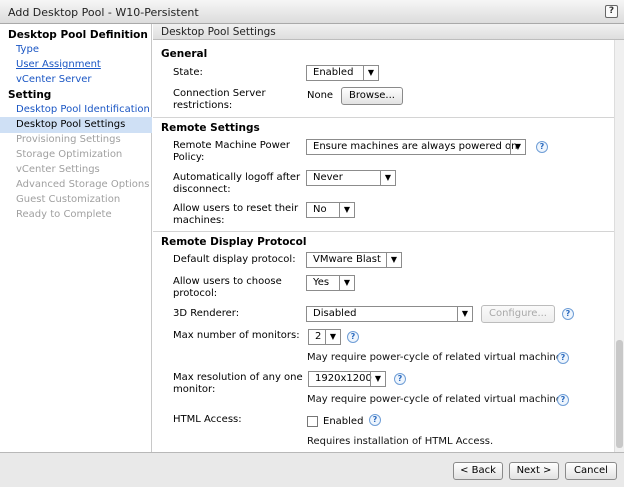 The height and width of the screenshot is (487, 624). What do you see at coordinates (64, 214) in the screenshot?
I see `sidebar-item-ready-to-complete: Ready to Complete` at bounding box center [64, 214].